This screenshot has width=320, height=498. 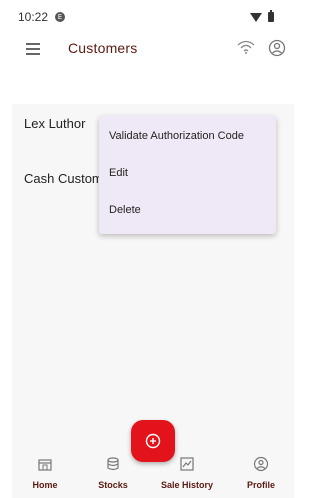 What do you see at coordinates (246, 47) in the screenshot?
I see `wifi-icon` at bounding box center [246, 47].